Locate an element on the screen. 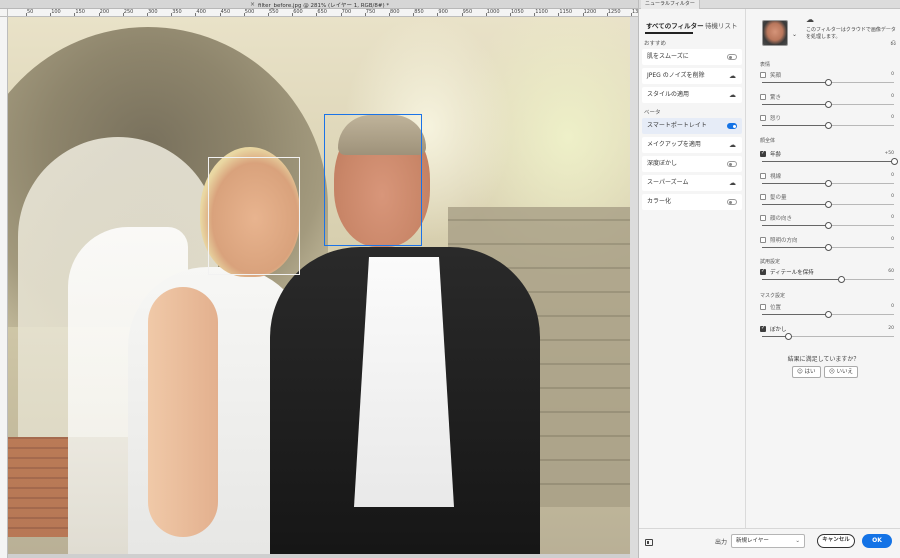 The height and width of the screenshot is (558, 900). vertical-scrollbar is located at coordinates (634, 287).